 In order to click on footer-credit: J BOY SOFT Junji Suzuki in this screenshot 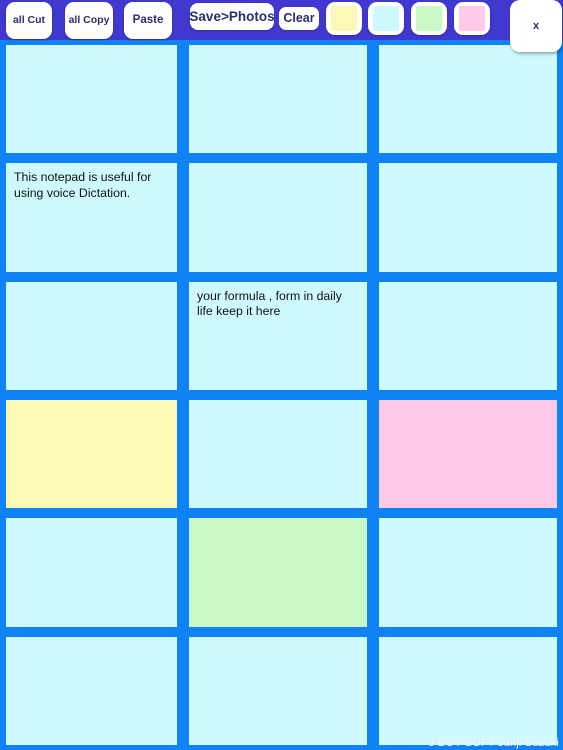, I will do `click(493, 743)`.